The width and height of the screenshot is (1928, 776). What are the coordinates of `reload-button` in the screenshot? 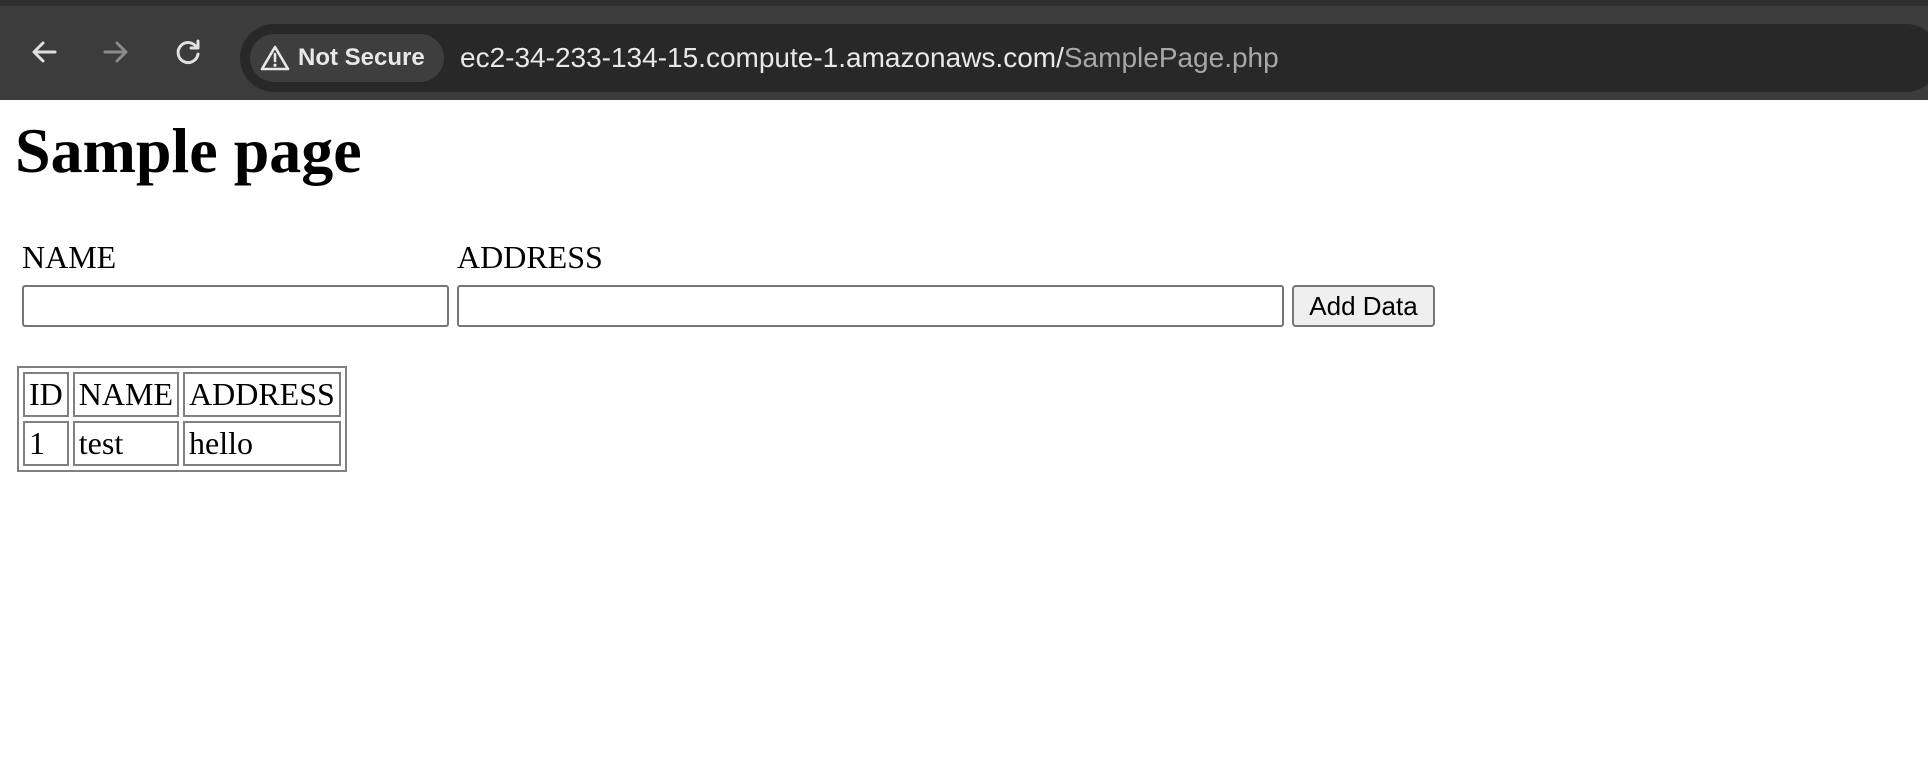 It's located at (188, 52).